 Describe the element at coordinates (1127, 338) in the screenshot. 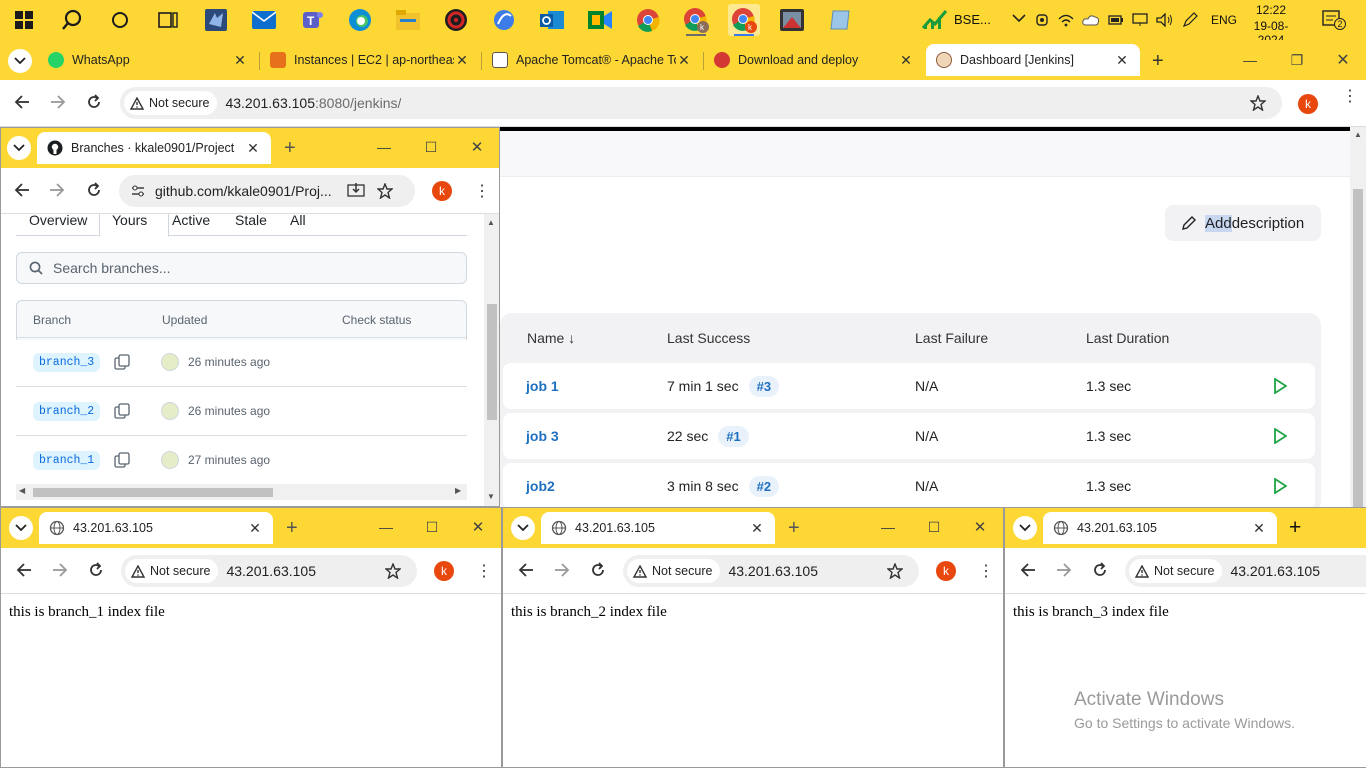

I see `column-last-duration: Last Duration` at that location.